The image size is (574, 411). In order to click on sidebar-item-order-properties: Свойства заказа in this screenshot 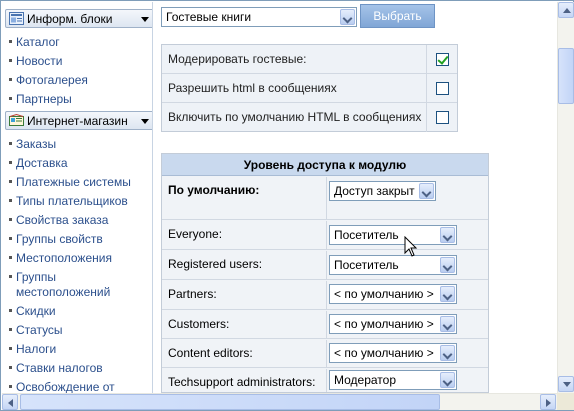, I will do `click(58, 220)`.